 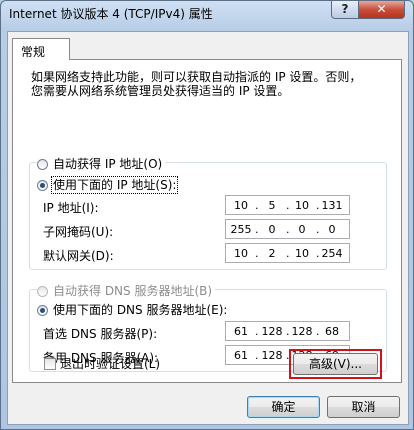 What do you see at coordinates (140, 310) in the screenshot?
I see `dns-manual-label: 使用下面的 DNS 服务器地址(E):` at bounding box center [140, 310].